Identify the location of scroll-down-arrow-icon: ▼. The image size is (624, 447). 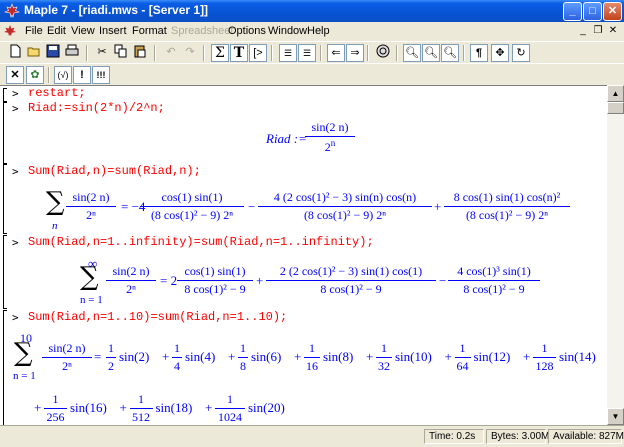
(615, 416).